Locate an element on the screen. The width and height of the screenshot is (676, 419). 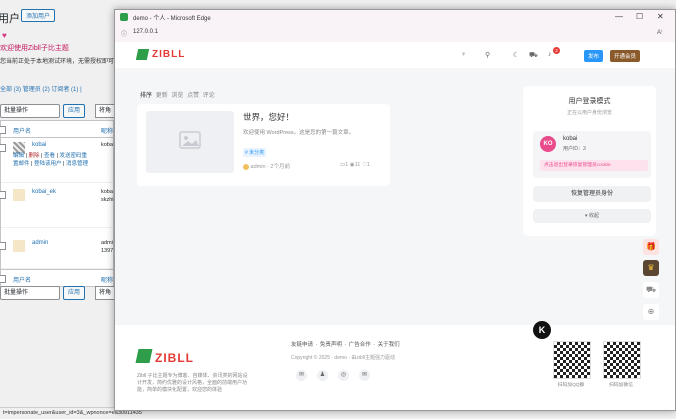
post-category-tag: # 未分类 is located at coordinates (255, 152).